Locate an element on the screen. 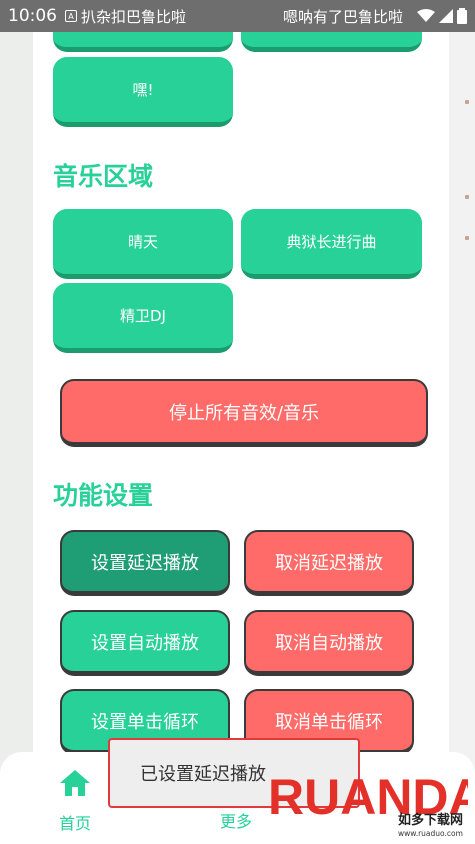  signal-icon is located at coordinates (446, 16).